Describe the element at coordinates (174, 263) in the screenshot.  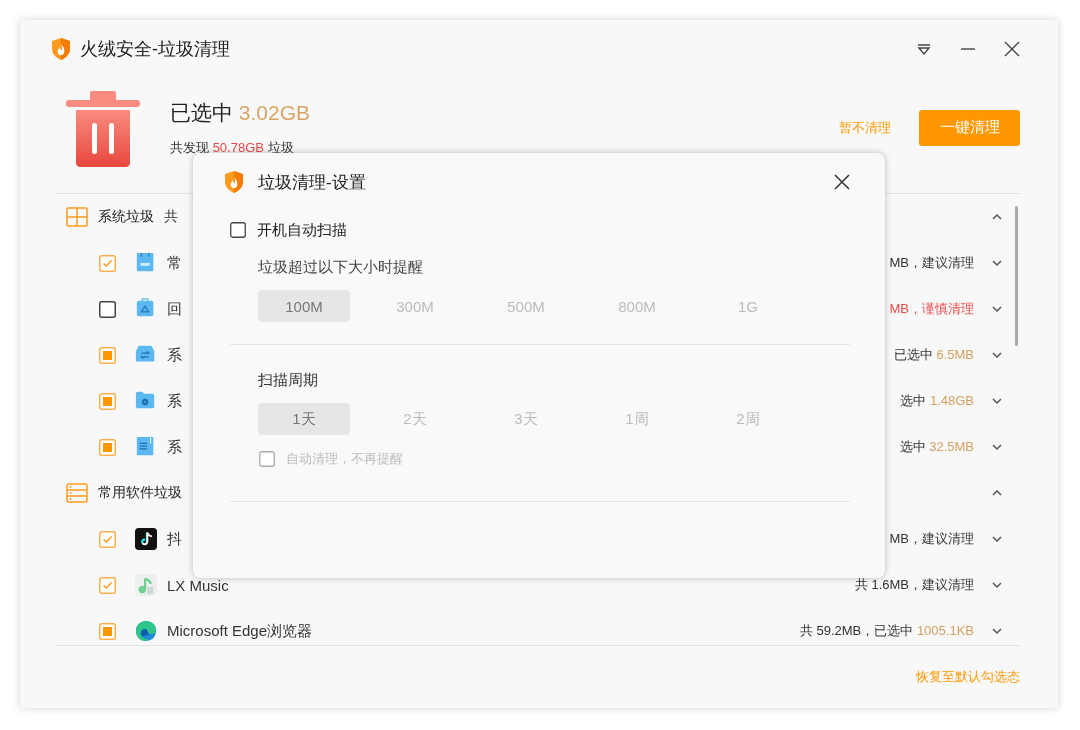
I see `item-name: 常` at that location.